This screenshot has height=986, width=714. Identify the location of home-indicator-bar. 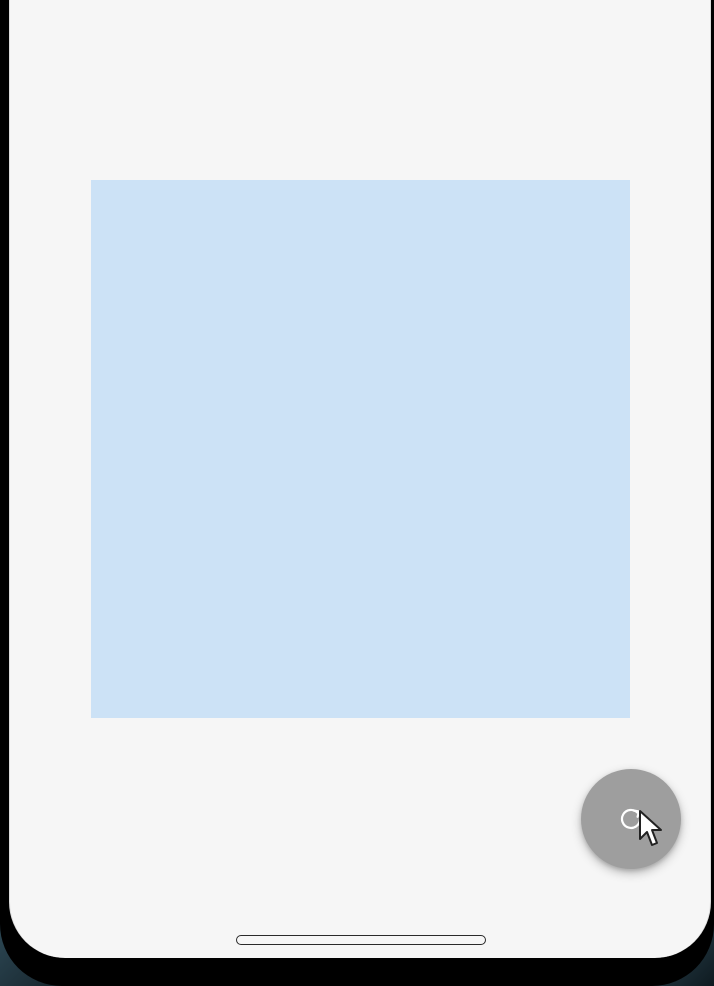
(361, 940).